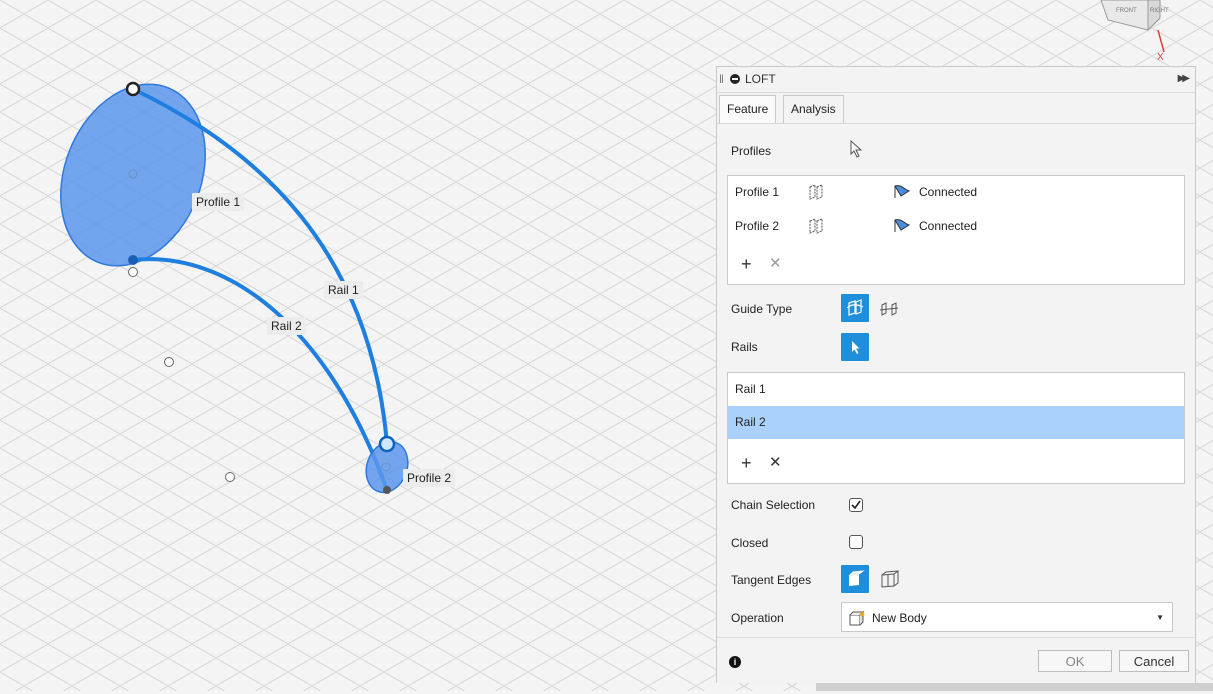  What do you see at coordinates (956, 389) in the screenshot?
I see `list-item: Rail 1` at bounding box center [956, 389].